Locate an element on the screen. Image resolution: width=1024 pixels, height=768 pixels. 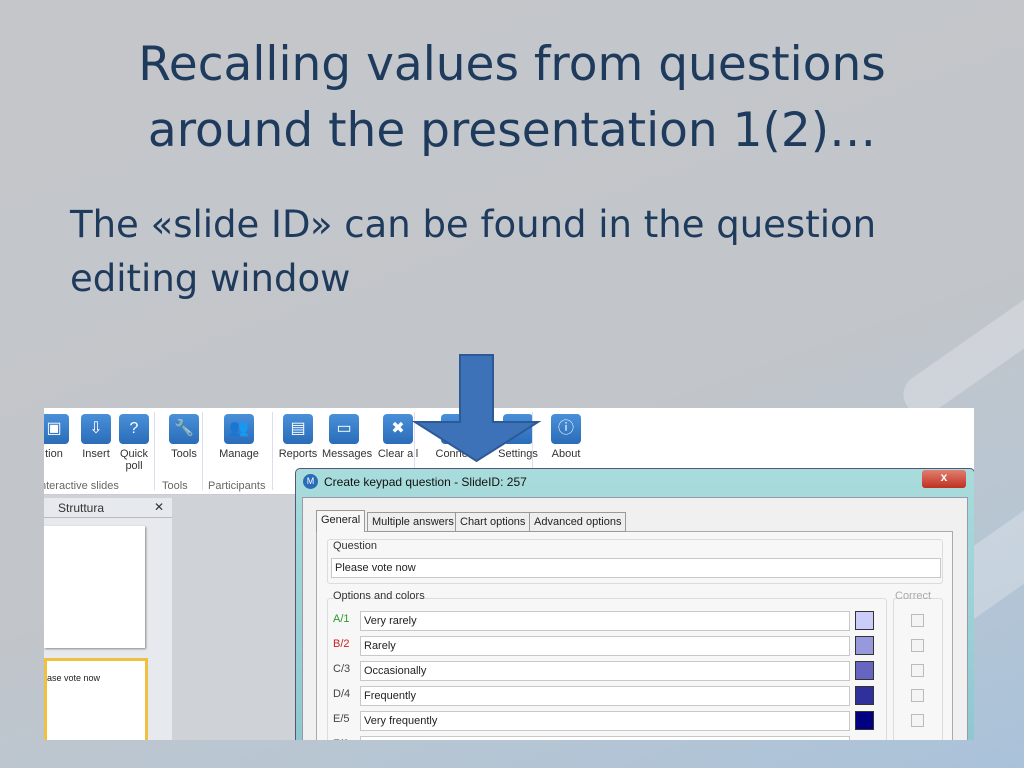
title-line: Recalling values from questions is located at coordinates (512, 64).